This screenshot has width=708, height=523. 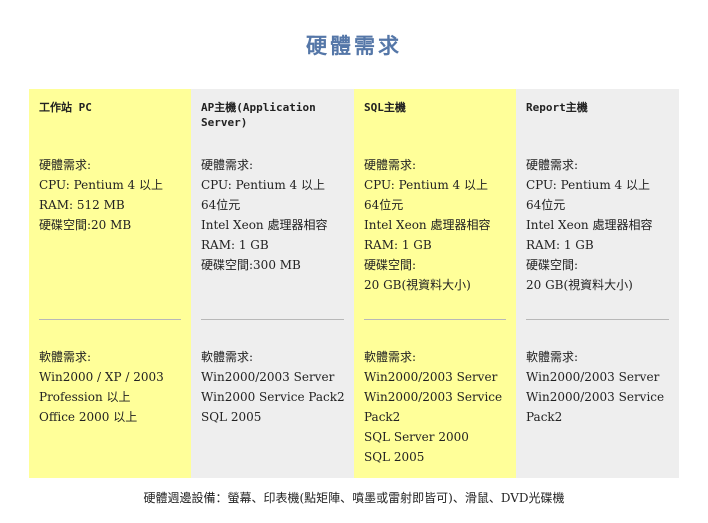 What do you see at coordinates (88, 417) in the screenshot?
I see `software-line: Office 2000 以上` at bounding box center [88, 417].